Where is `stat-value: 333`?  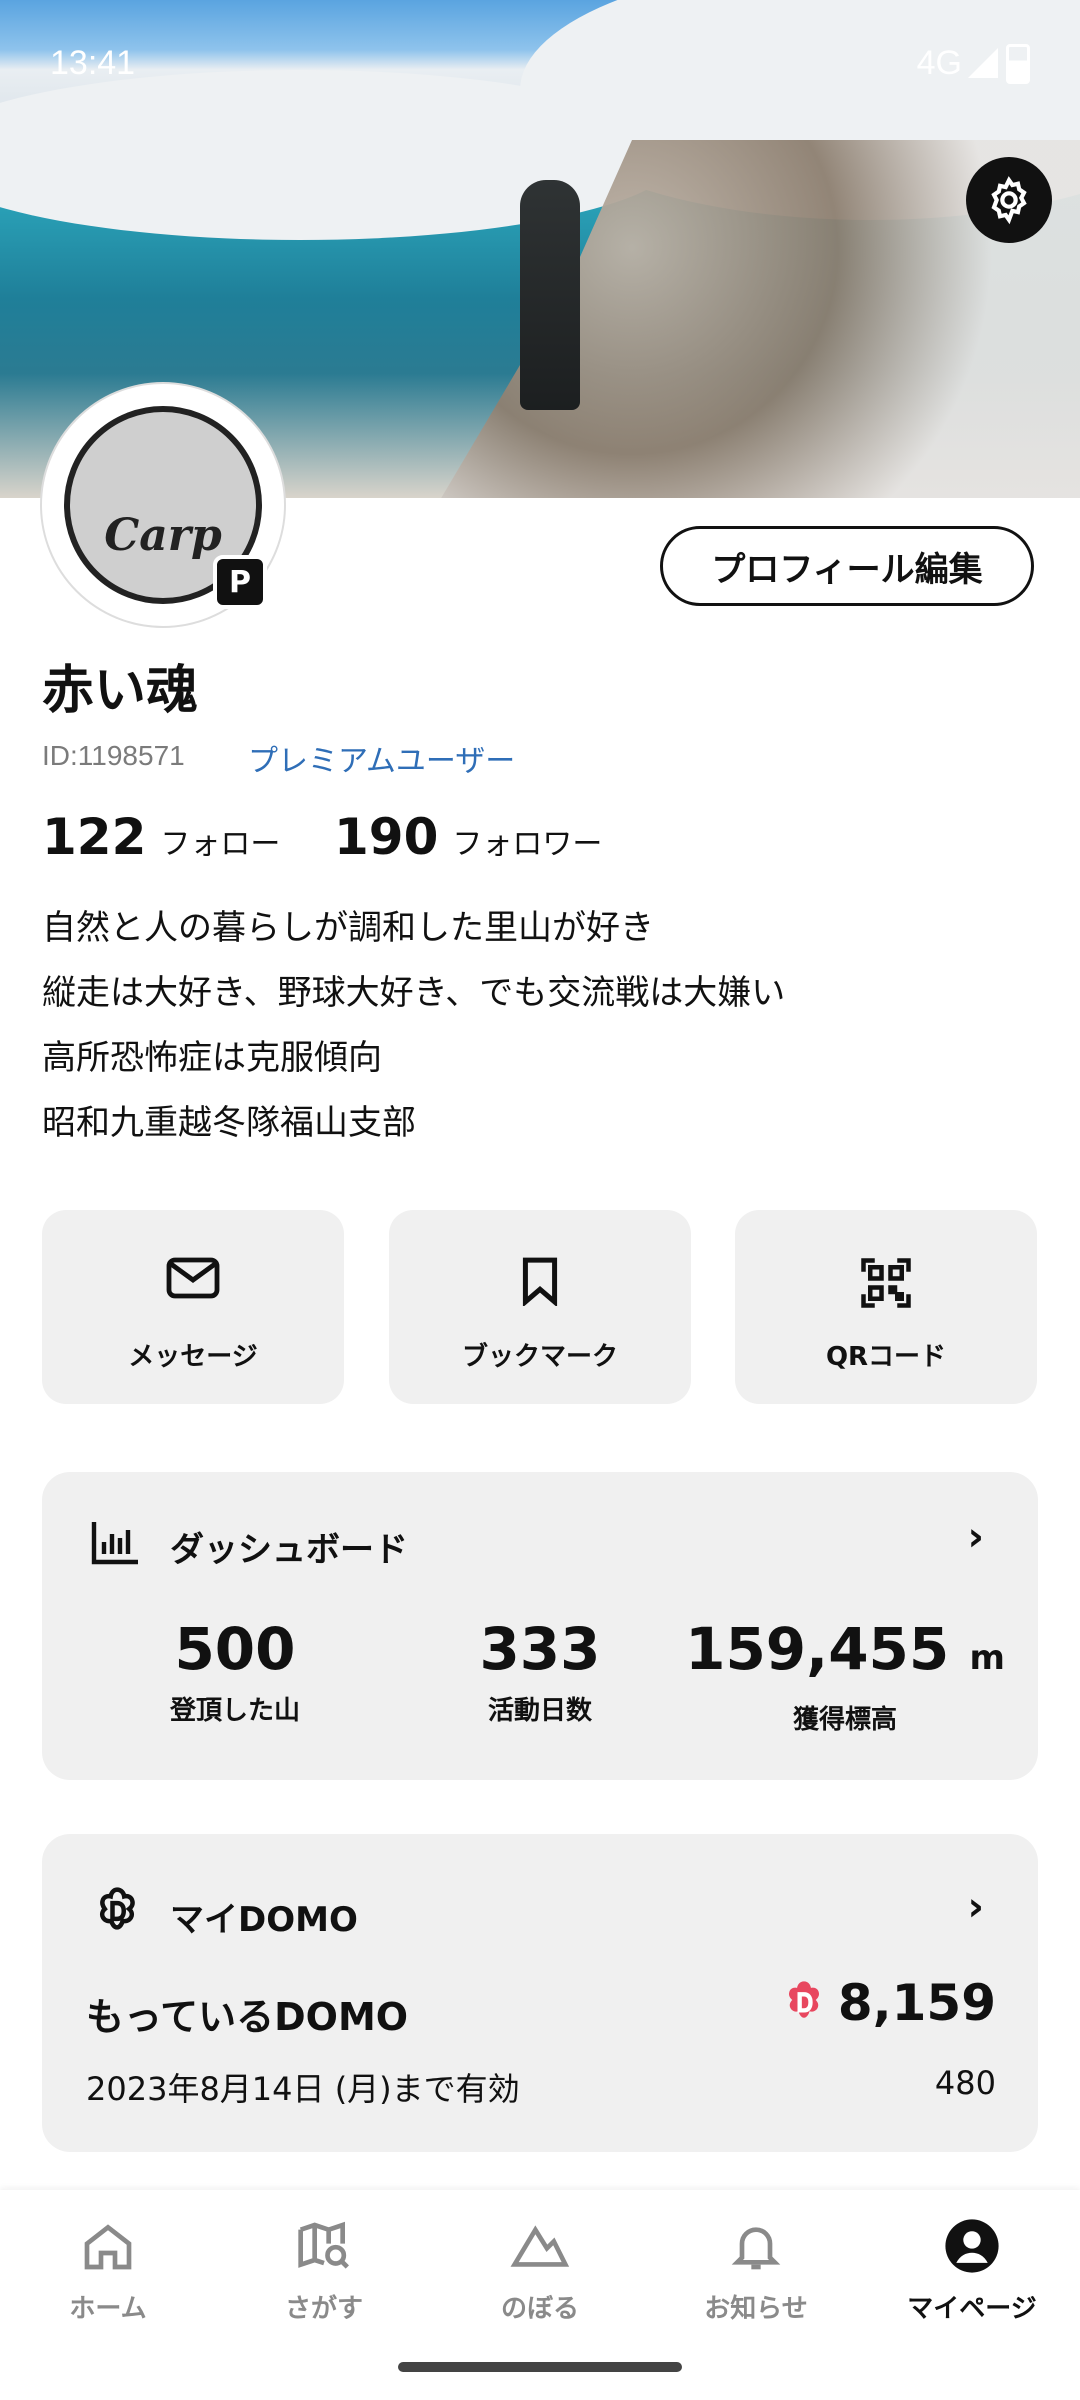
stat-value: 333 is located at coordinates (540, 1649).